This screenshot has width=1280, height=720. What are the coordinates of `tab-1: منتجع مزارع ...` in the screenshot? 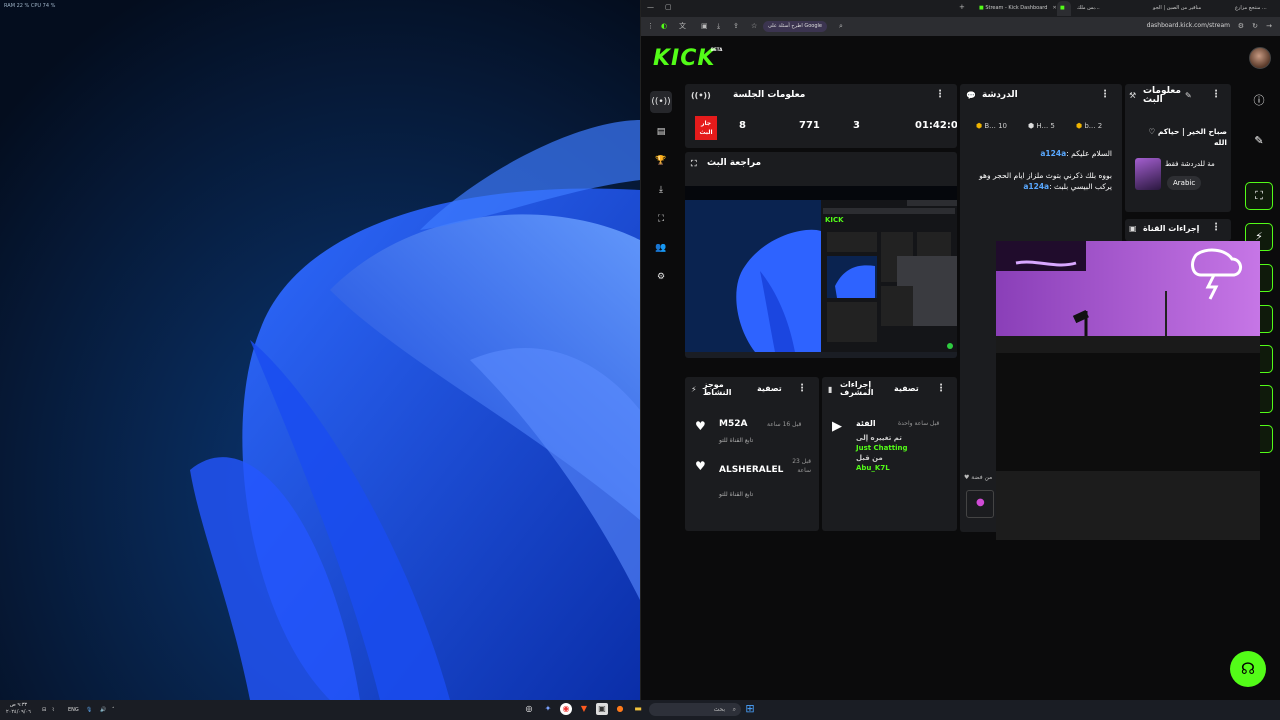 It's located at (1254, 8).